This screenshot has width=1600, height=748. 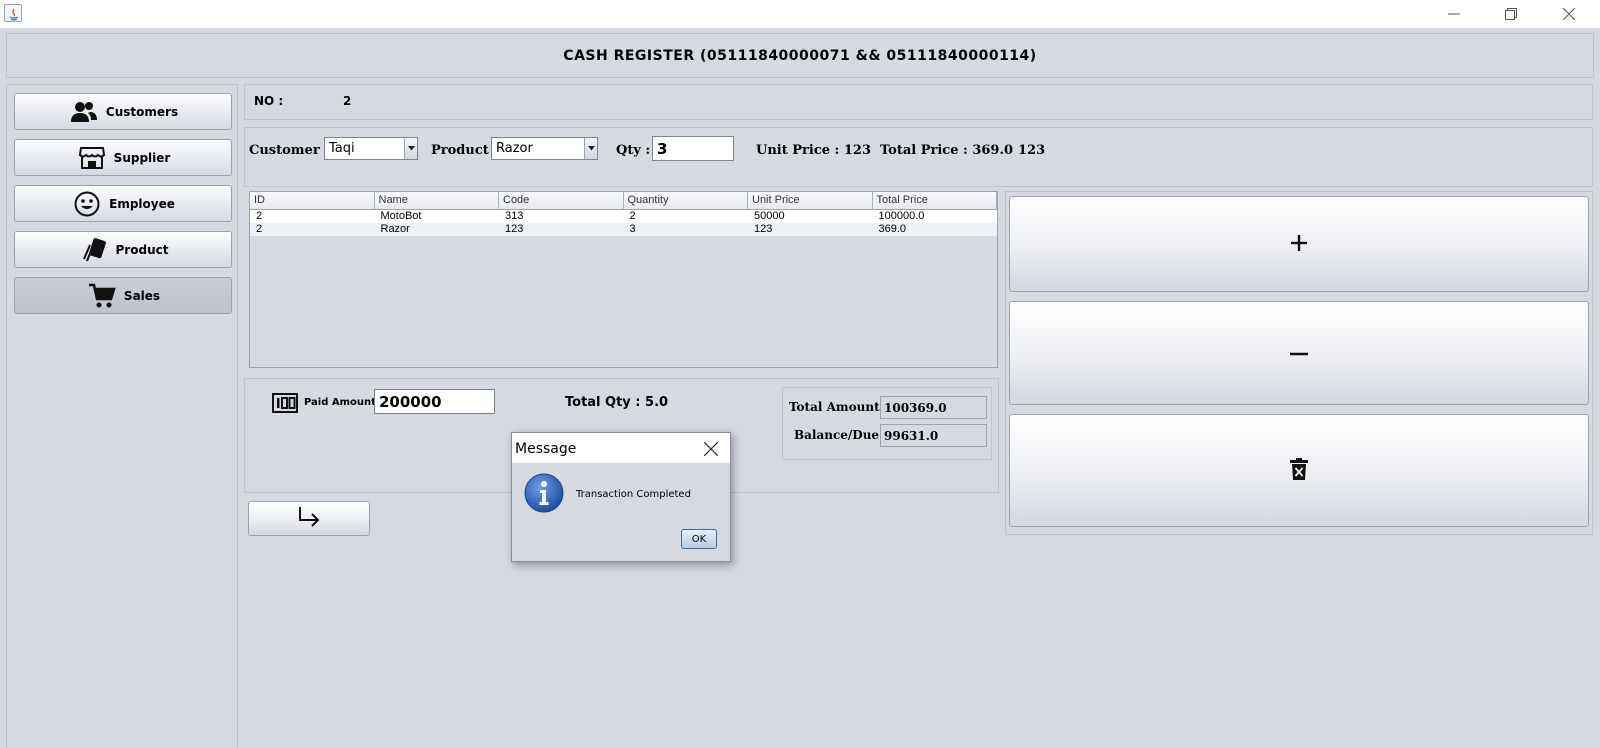 What do you see at coordinates (686, 201) in the screenshot?
I see `column-header-quantity: Quantity` at bounding box center [686, 201].